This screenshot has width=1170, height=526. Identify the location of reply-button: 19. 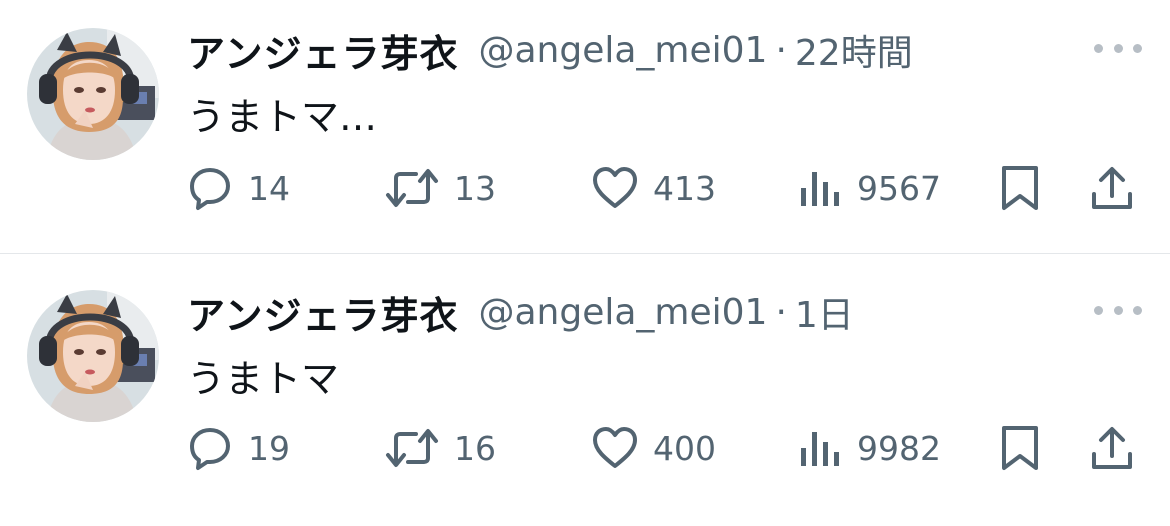
(238, 448).